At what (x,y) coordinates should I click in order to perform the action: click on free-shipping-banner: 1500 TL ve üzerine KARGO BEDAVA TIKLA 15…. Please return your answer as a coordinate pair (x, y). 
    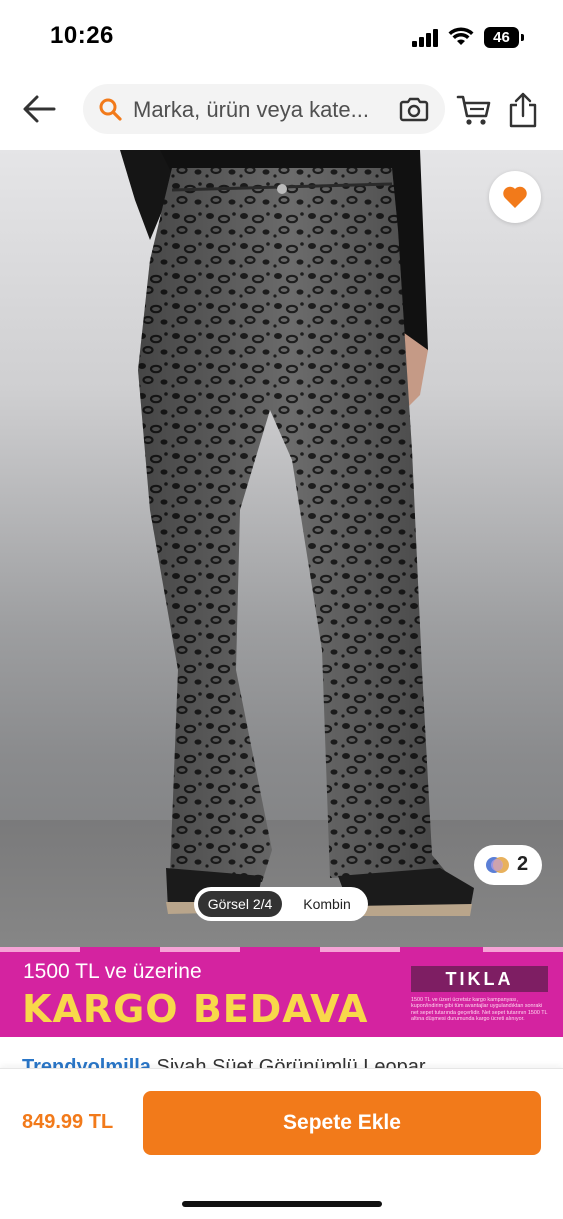
    Looking at the image, I should click on (281, 992).